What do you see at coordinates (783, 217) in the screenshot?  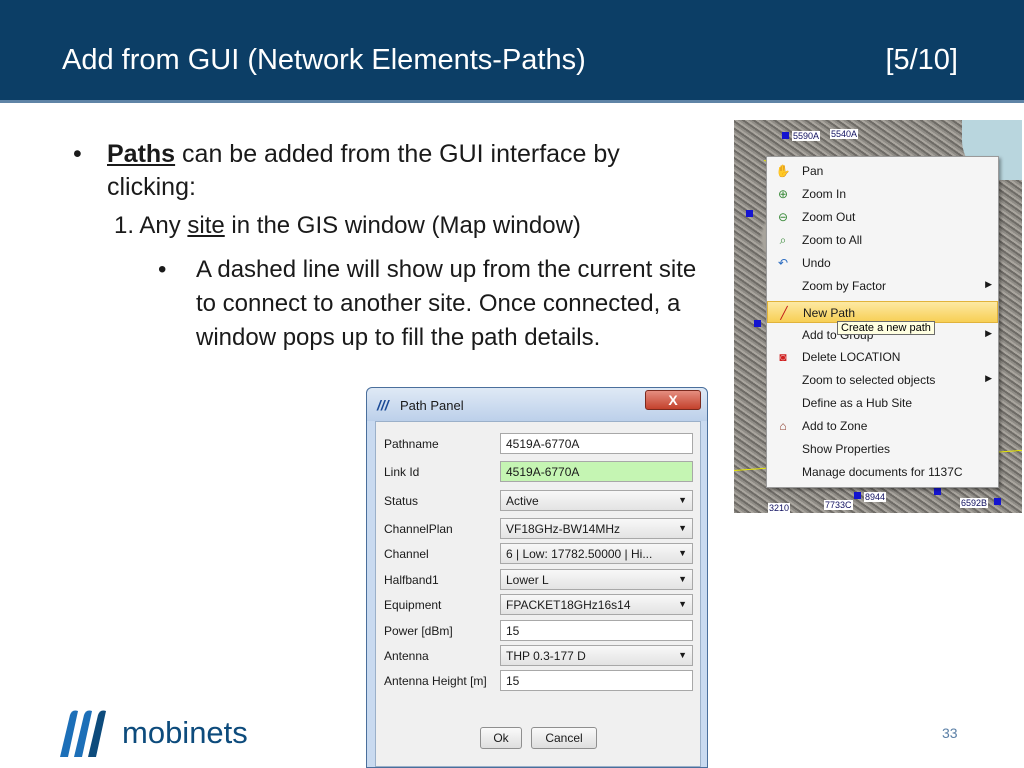 I see `zoom-out-icon: ⊖` at bounding box center [783, 217].